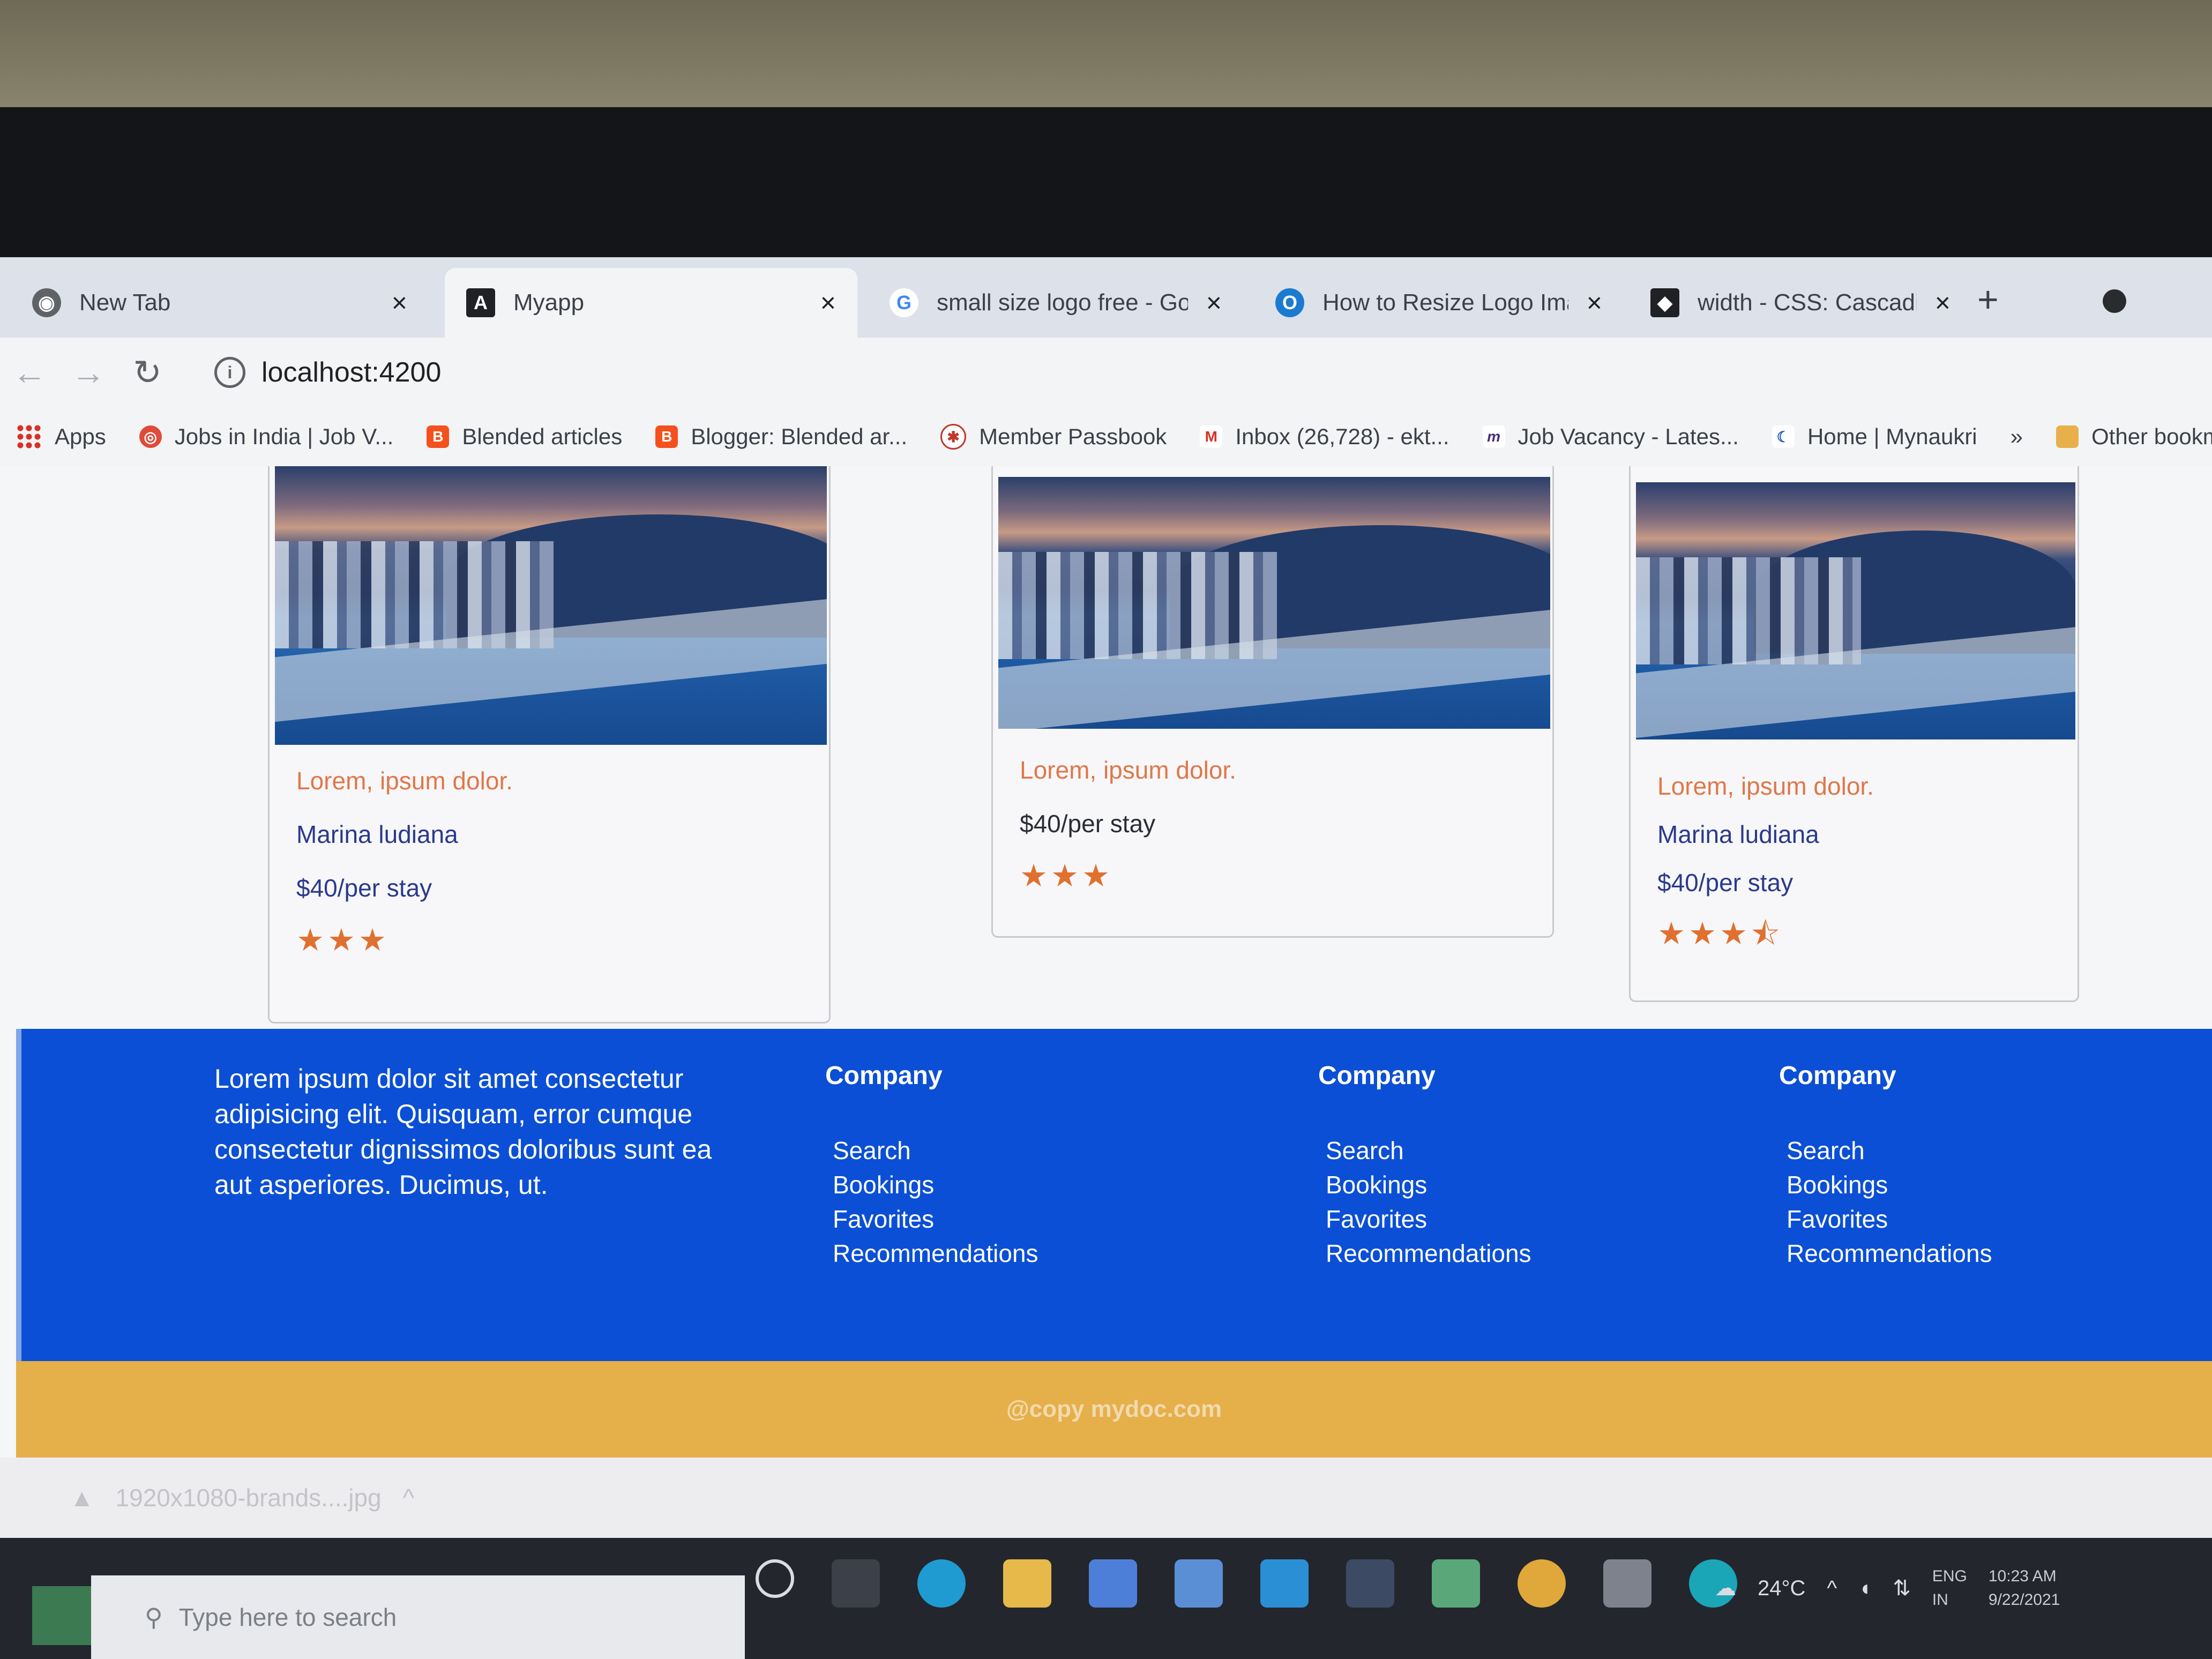 This screenshot has width=2212, height=1659. Describe the element at coordinates (1725, 1588) in the screenshot. I see `weather-cloud-icon: ☁` at that location.